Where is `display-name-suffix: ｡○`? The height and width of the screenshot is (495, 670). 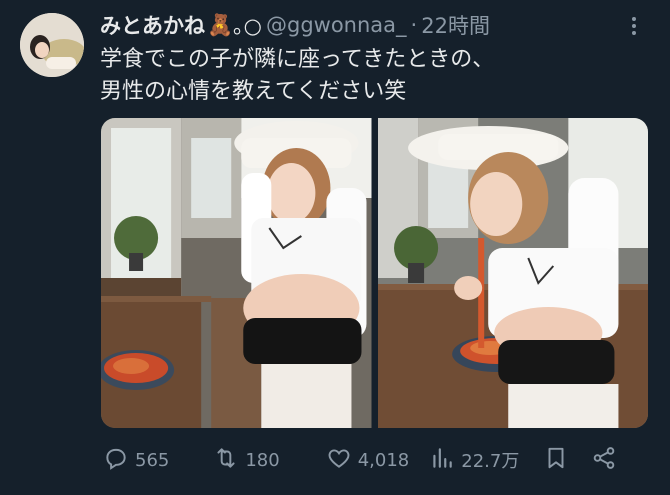 display-name-suffix: ｡○ is located at coordinates (247, 26).